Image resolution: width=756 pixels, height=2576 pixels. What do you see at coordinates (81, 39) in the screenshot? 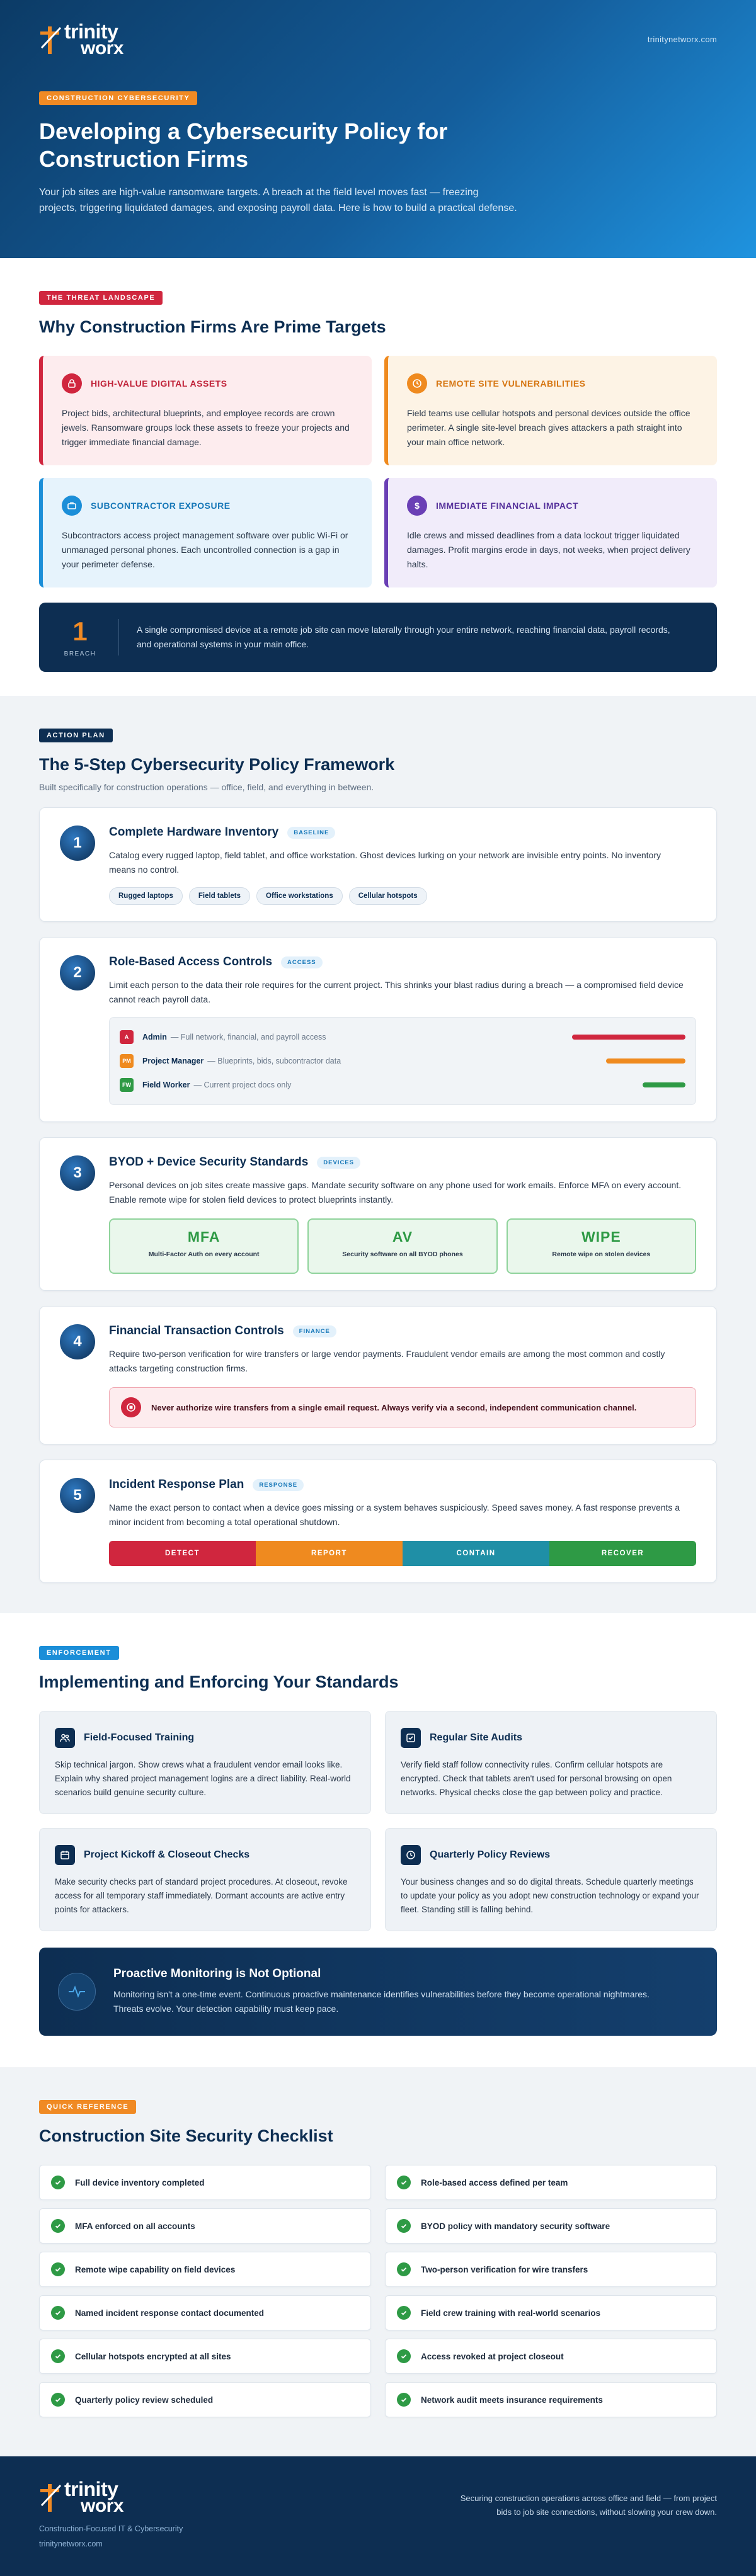
I see `brand-logo: trinity worx` at bounding box center [81, 39].